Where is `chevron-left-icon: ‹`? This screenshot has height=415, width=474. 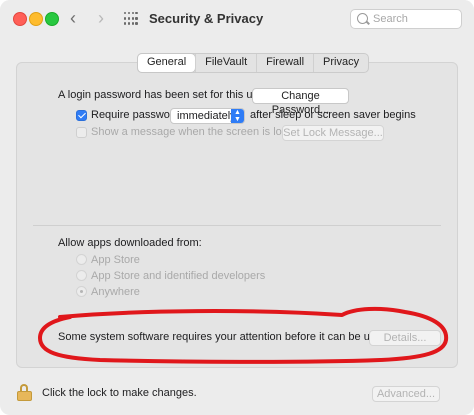 chevron-left-icon: ‹ is located at coordinates (73, 18).